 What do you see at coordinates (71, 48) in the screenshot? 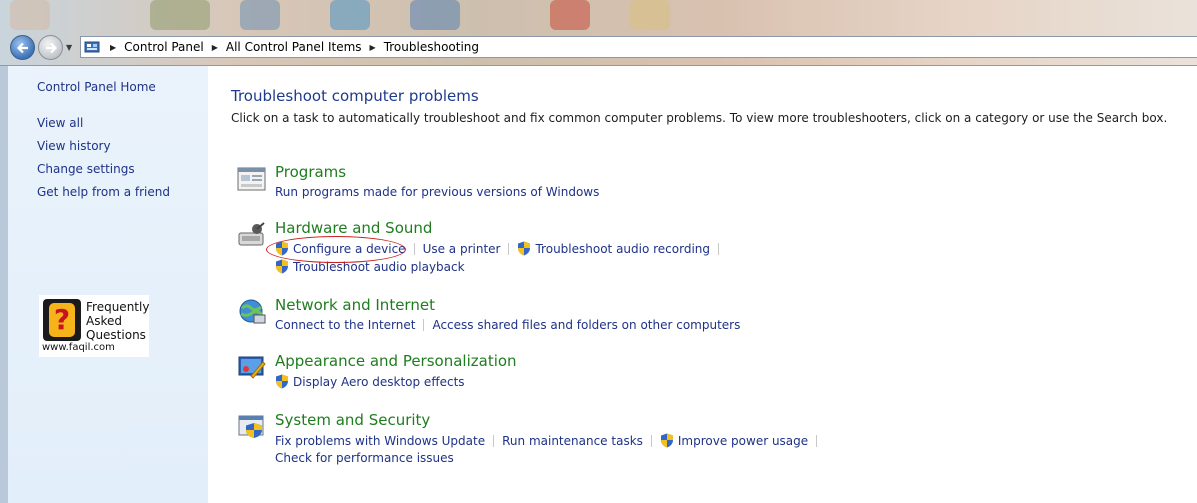
I see `recent-pages-button: ▼` at bounding box center [71, 48].